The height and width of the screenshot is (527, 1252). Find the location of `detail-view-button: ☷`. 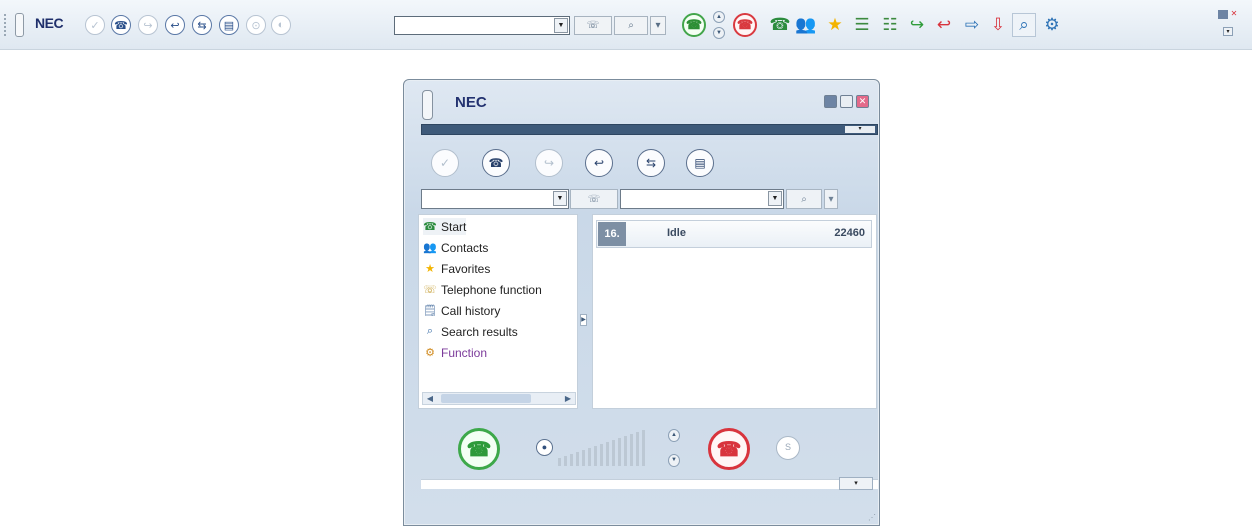

detail-view-button: ☷ is located at coordinates (890, 25).